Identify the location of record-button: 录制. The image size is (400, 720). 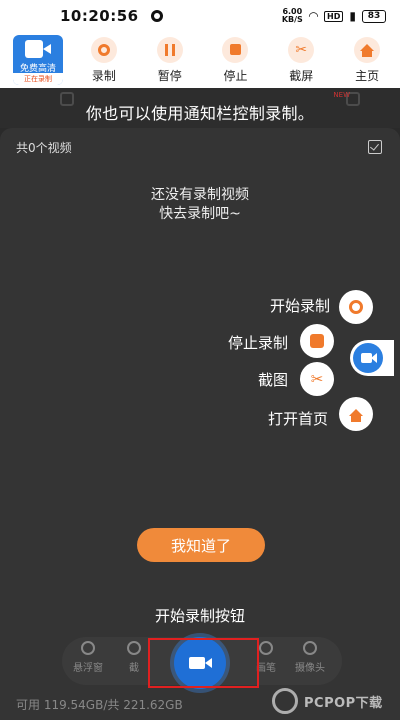
(104, 60).